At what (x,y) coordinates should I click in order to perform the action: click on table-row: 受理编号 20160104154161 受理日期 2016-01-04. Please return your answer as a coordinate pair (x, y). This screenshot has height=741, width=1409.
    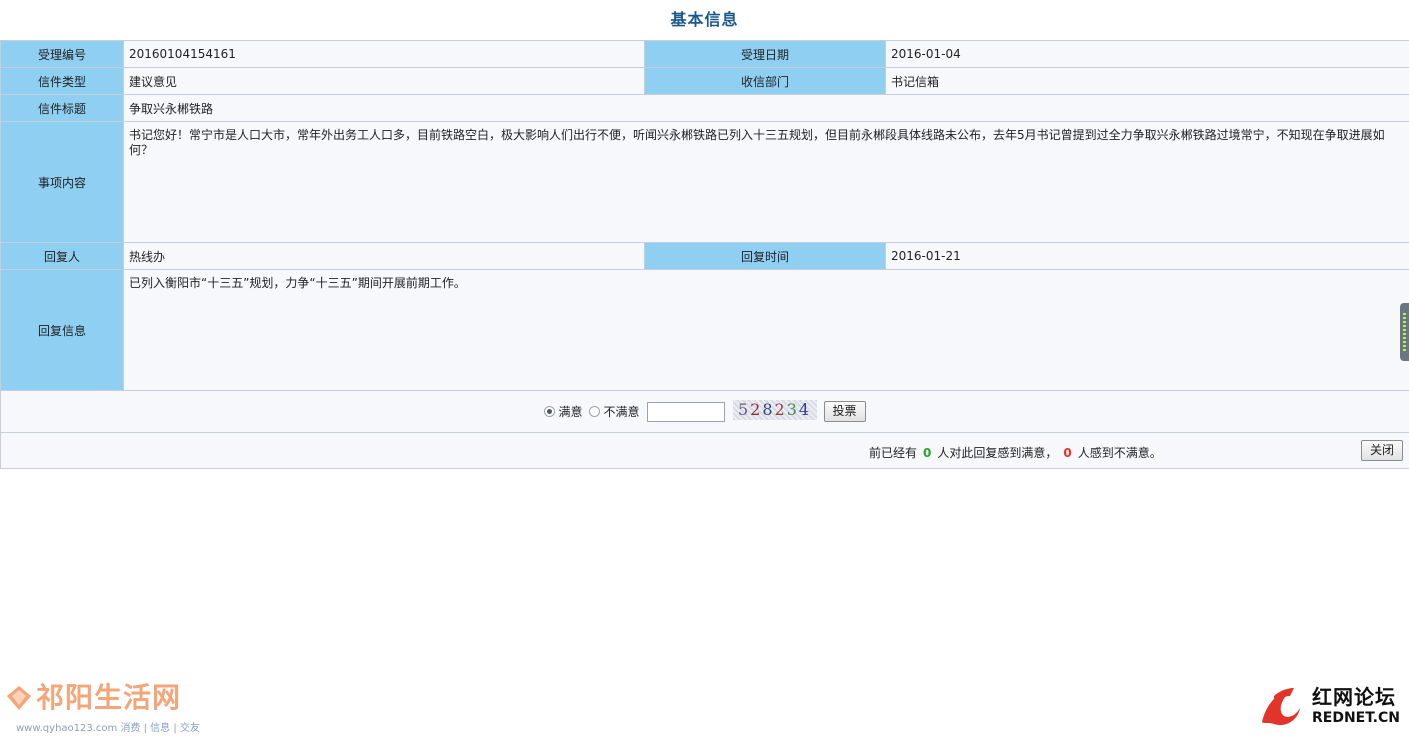
    Looking at the image, I should click on (704, 54).